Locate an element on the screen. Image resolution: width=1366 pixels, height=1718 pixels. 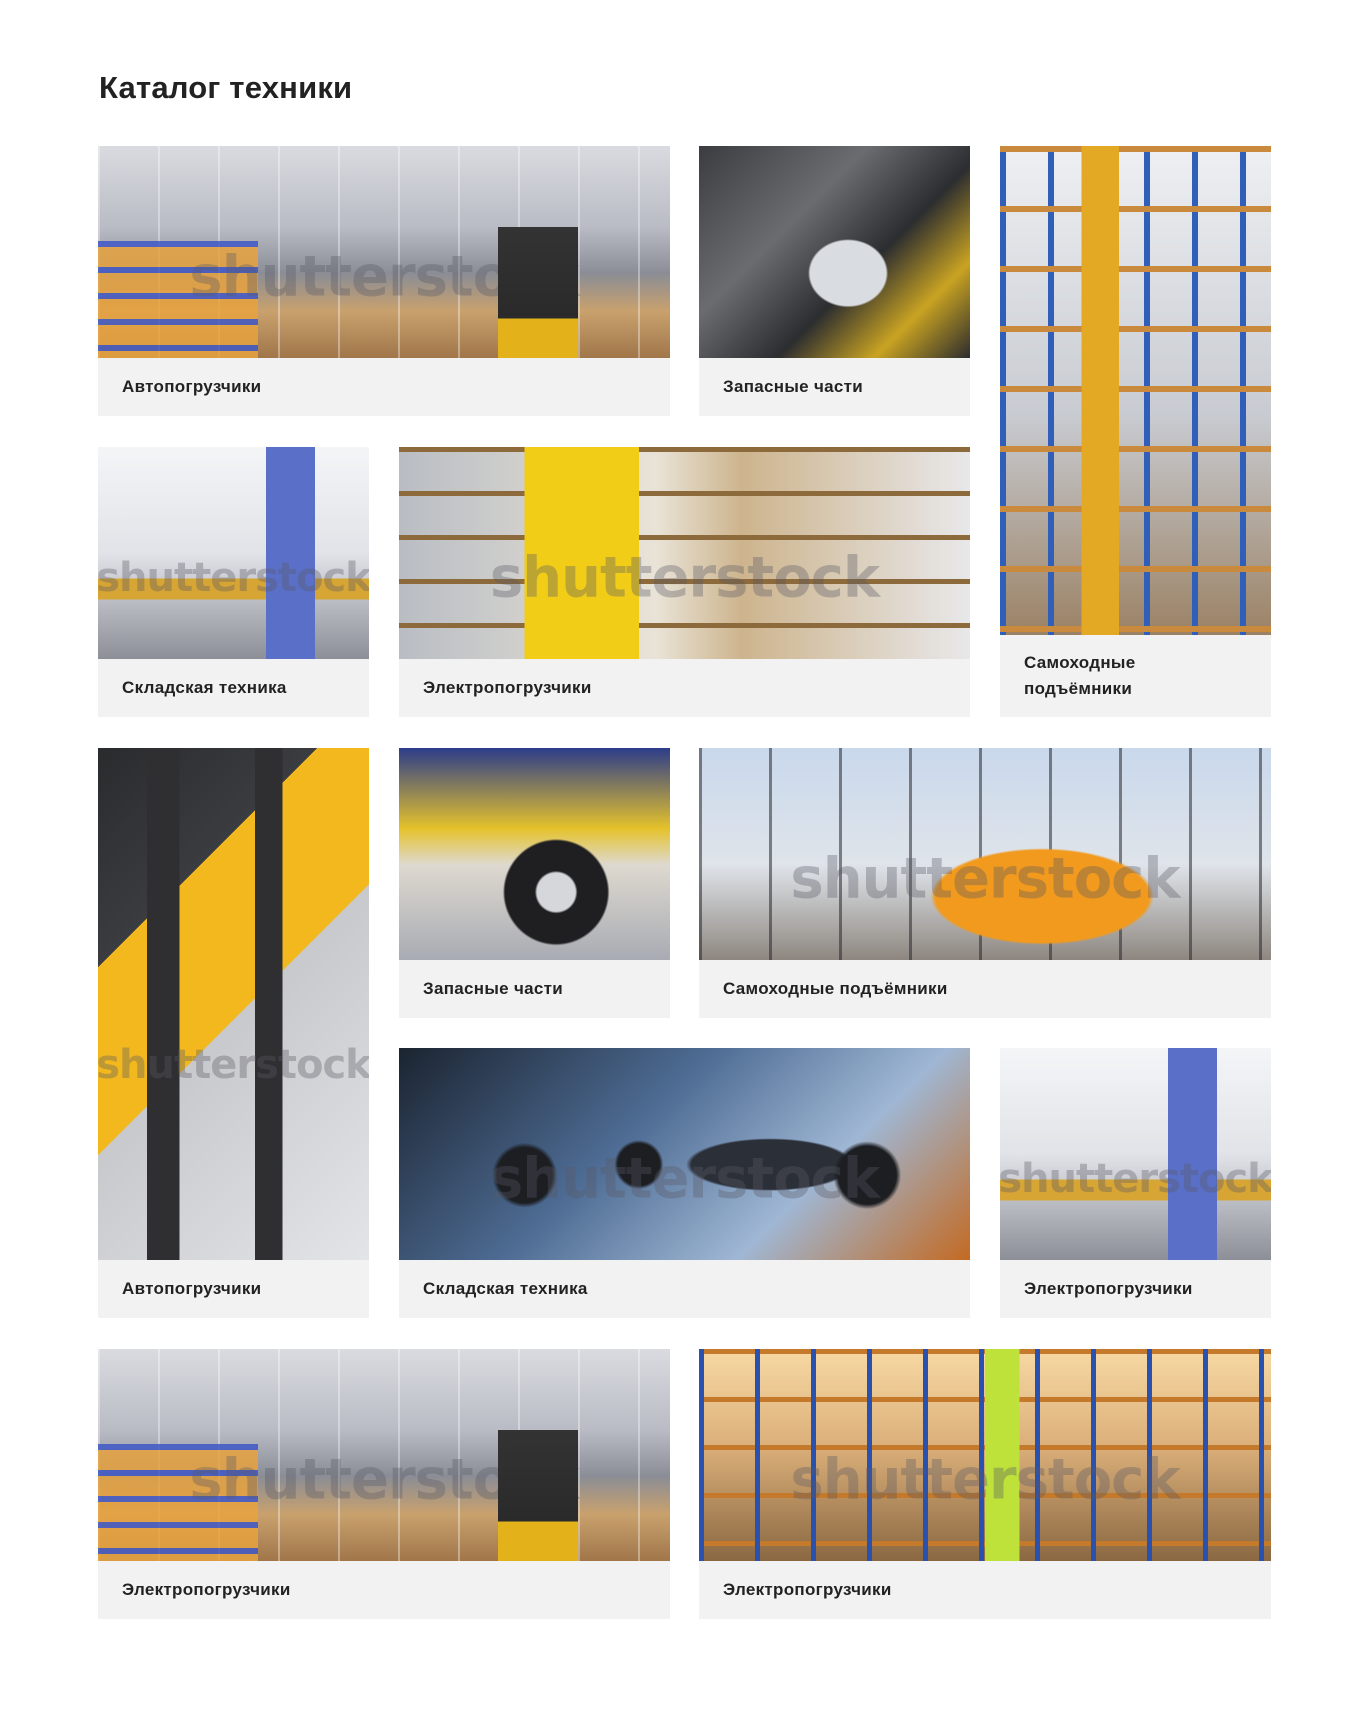
catalog-card-warehouse-equipment: shutterstock Складская техника is located at coordinates (233, 582).